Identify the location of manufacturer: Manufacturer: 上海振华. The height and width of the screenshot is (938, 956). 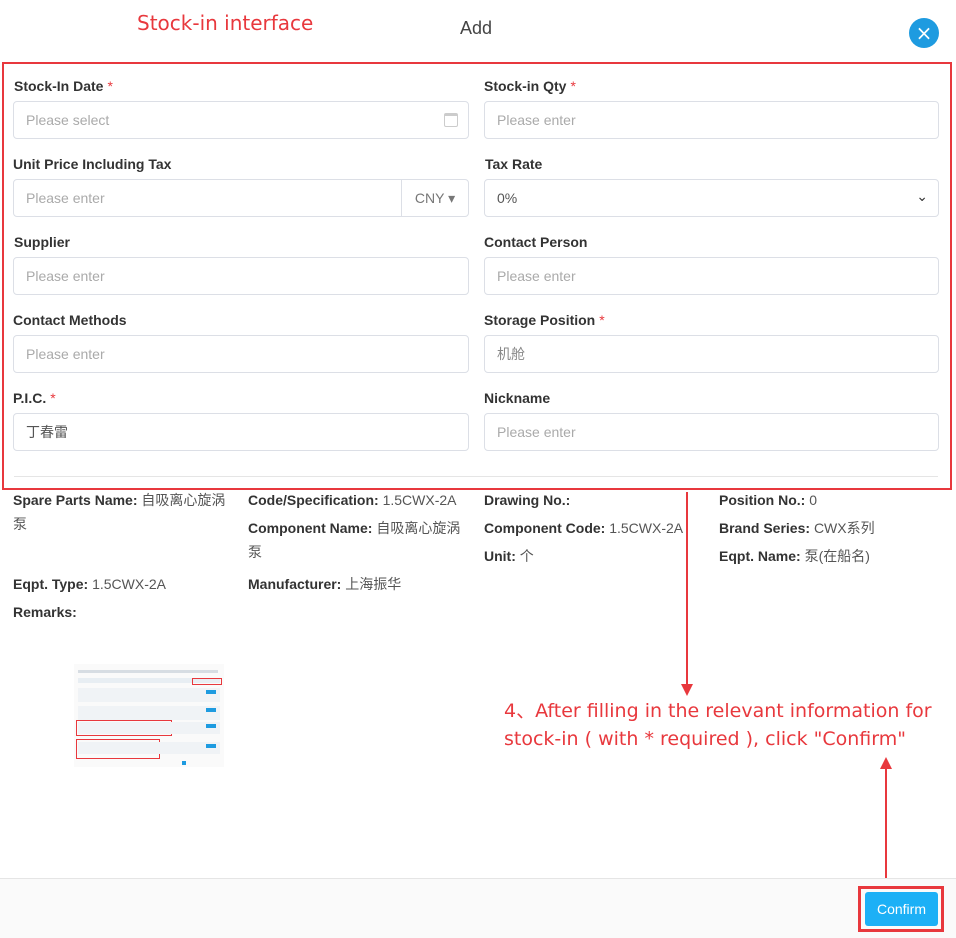
(325, 584).